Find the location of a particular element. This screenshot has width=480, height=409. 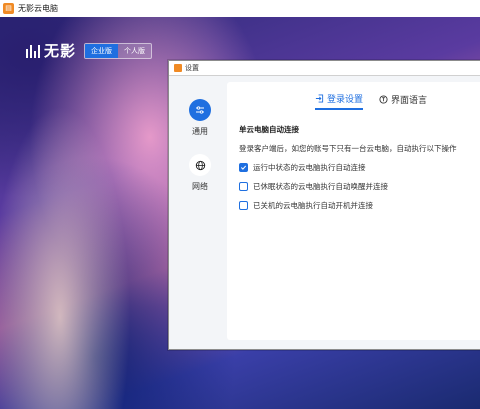

dialog-app-icon is located at coordinates (178, 68).